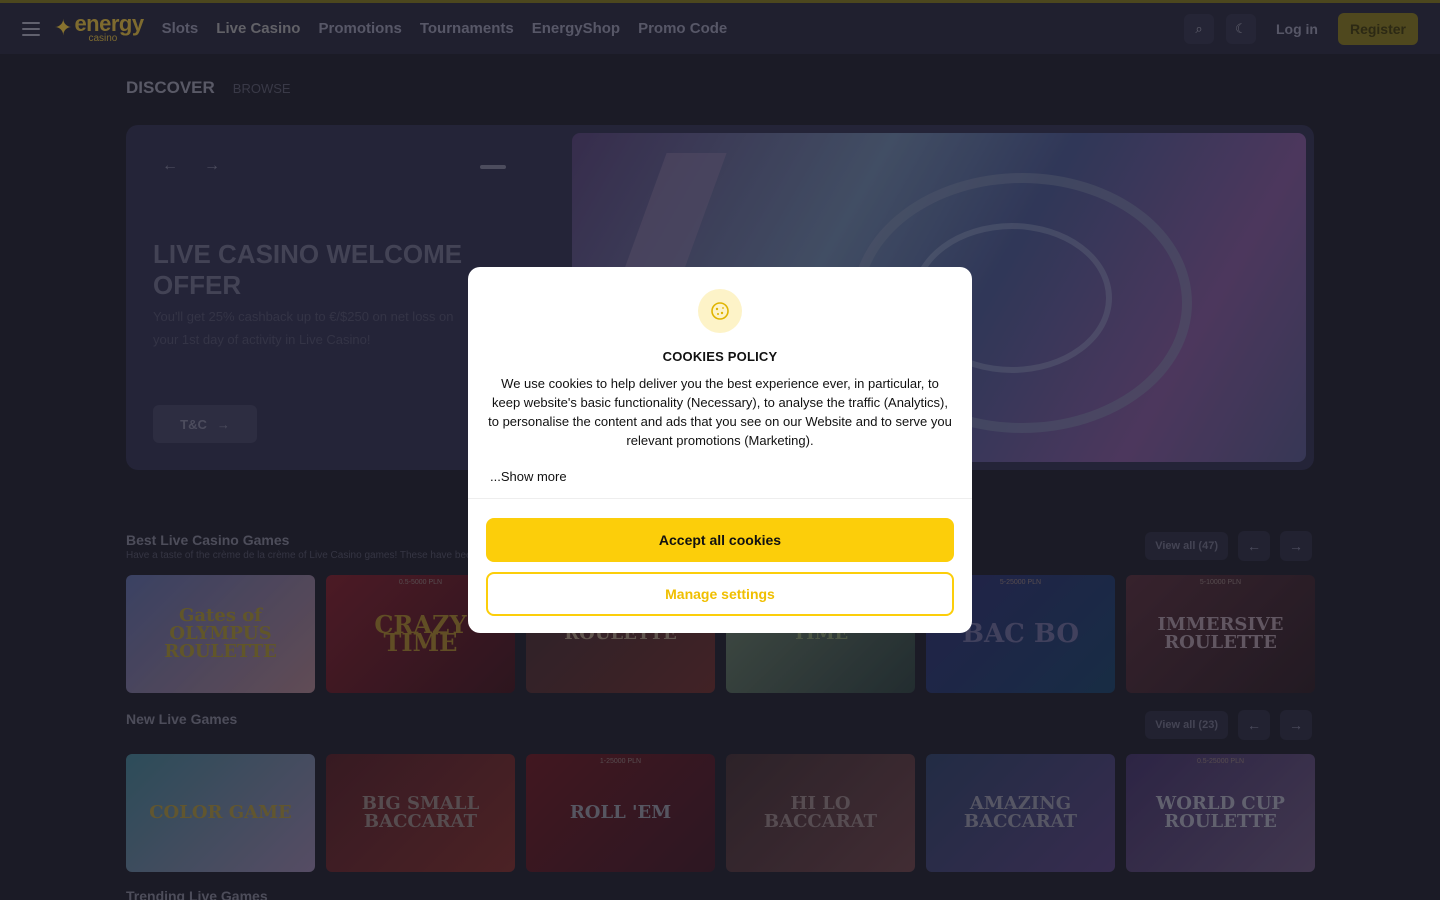  What do you see at coordinates (528, 476) in the screenshot?
I see `show-more-link: ...Show more` at bounding box center [528, 476].